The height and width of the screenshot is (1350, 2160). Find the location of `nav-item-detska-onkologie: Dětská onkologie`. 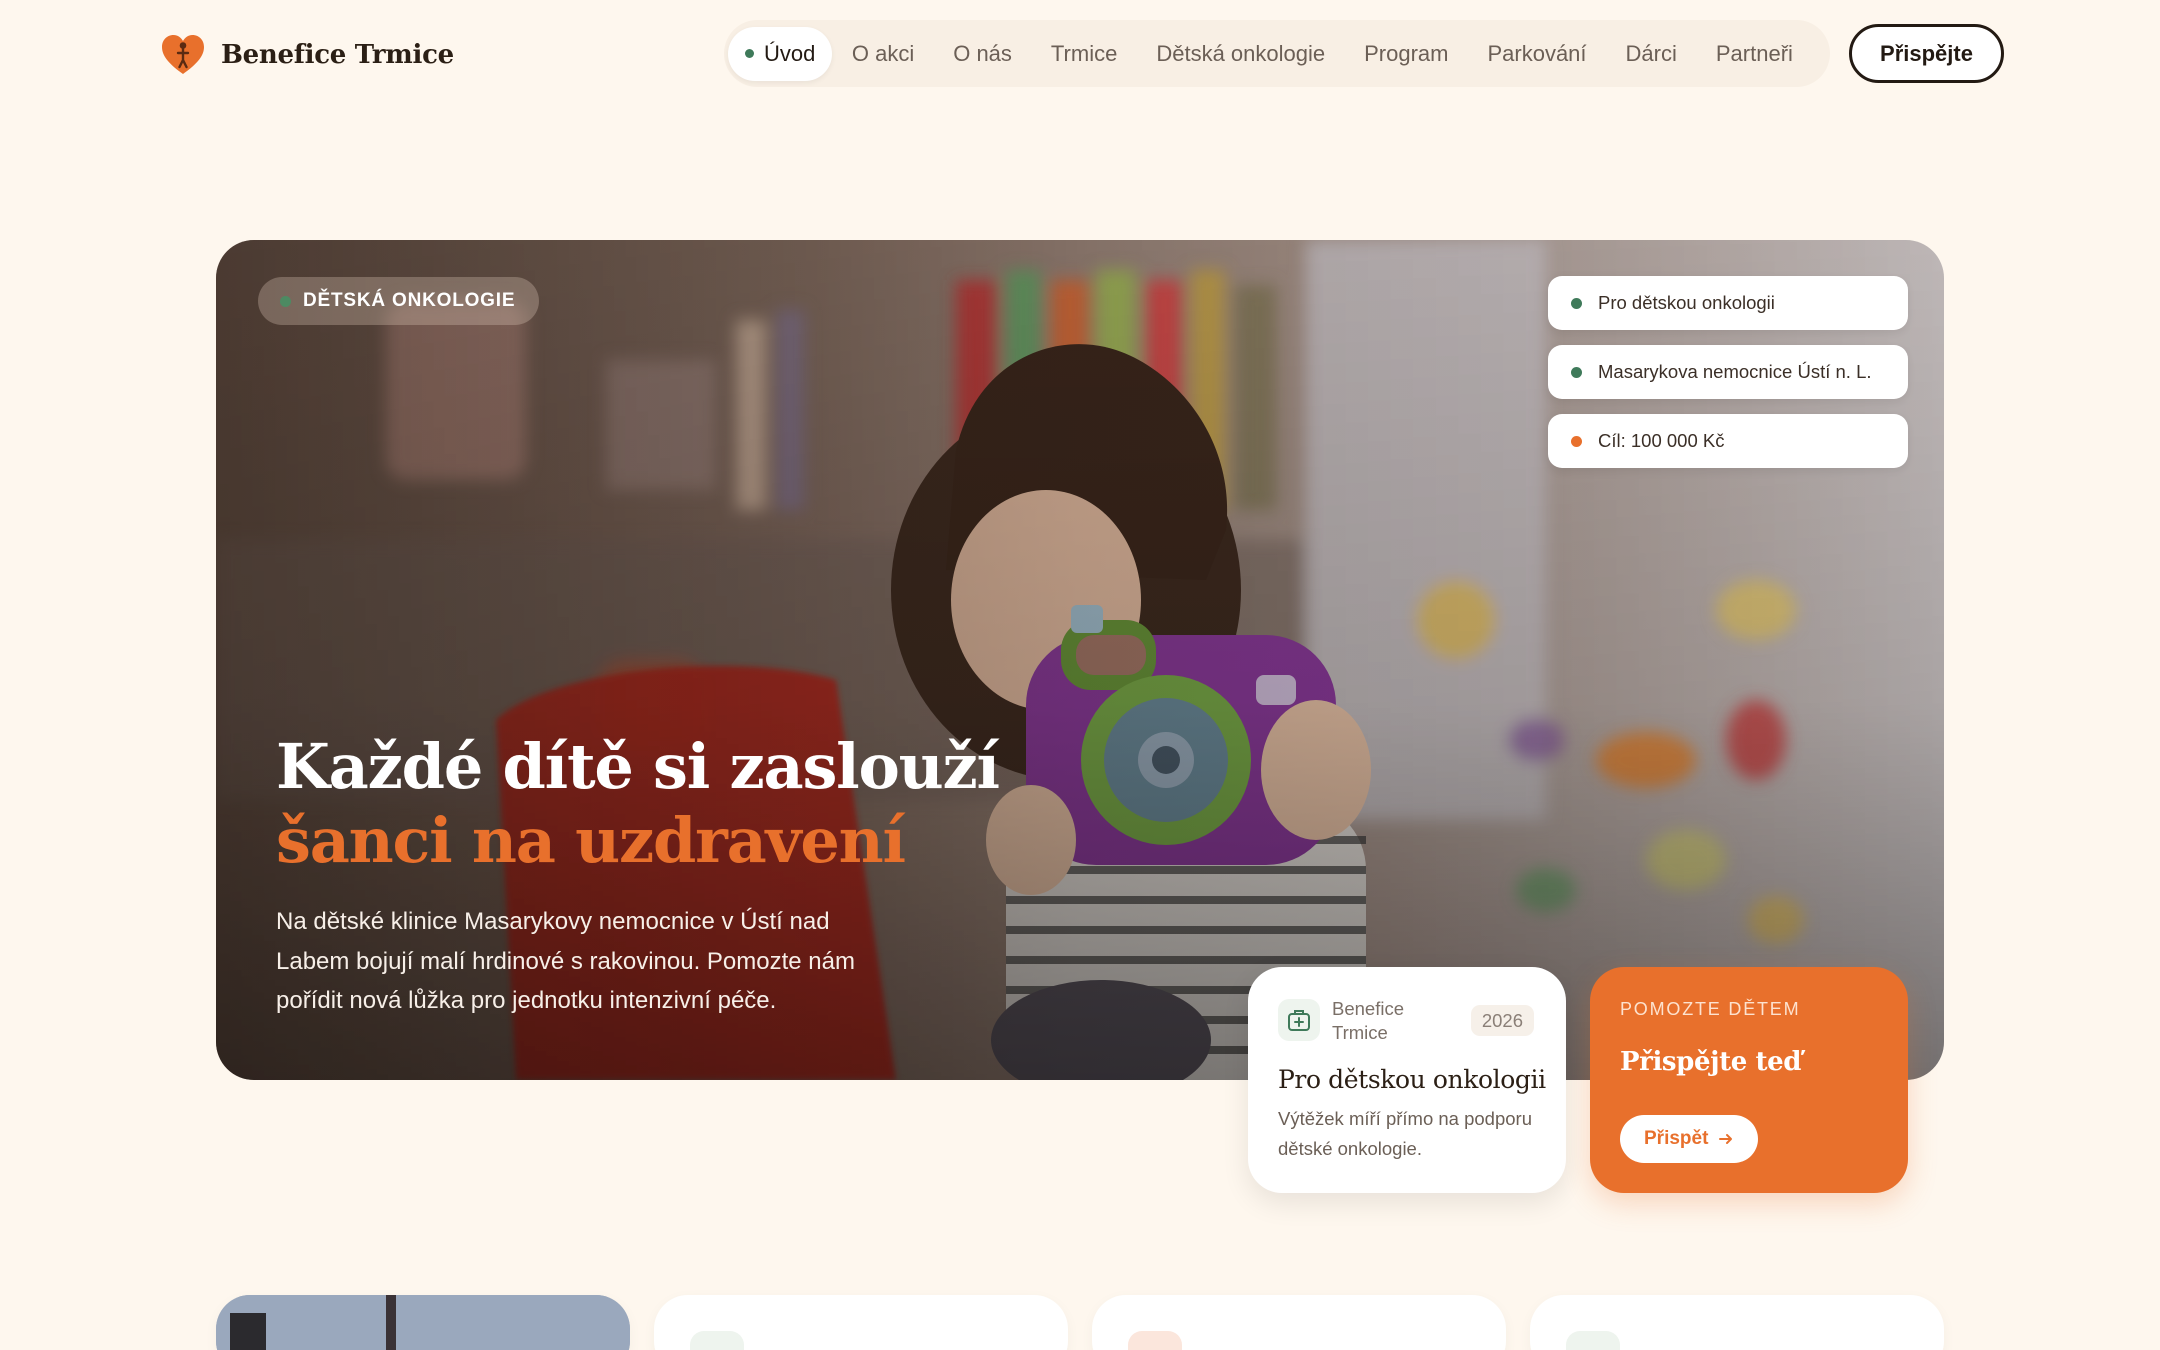

nav-item-detska-onkologie: Dětská onkologie is located at coordinates (1241, 54).